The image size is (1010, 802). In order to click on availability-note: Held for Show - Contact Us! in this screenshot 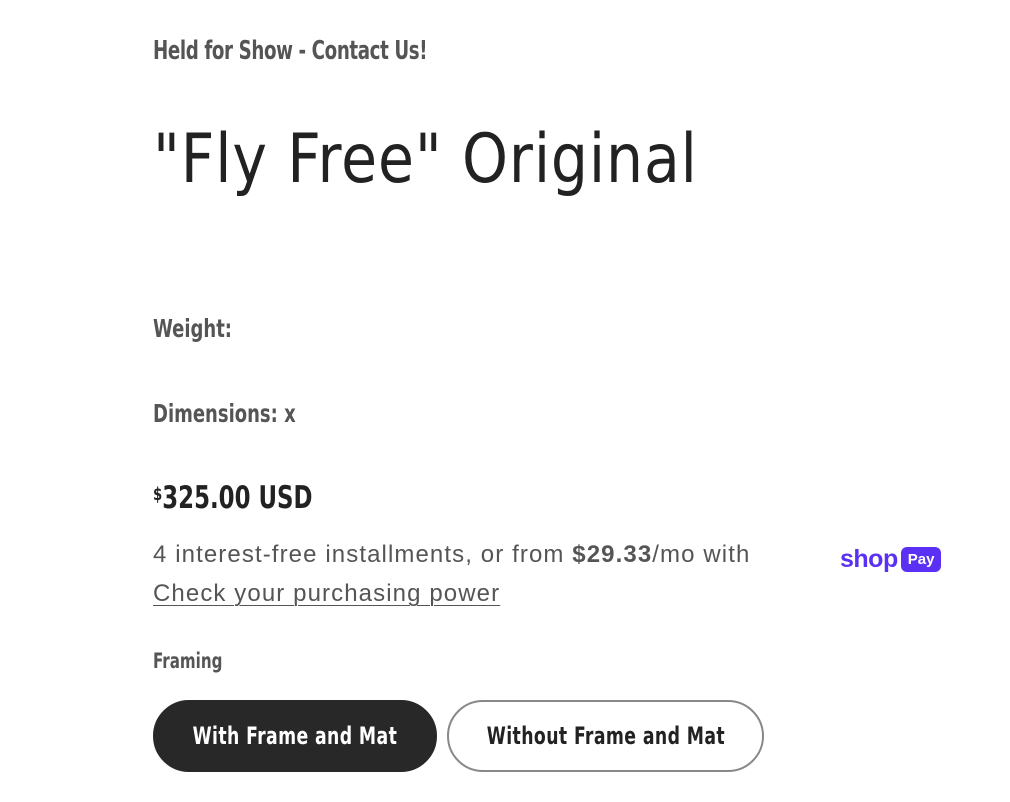, I will do `click(290, 51)`.